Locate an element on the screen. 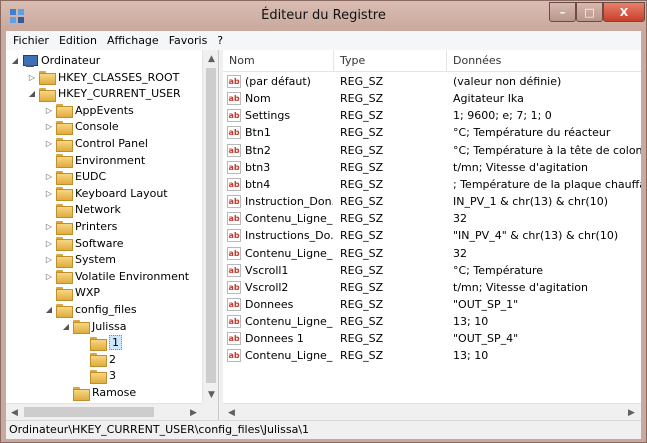 The width and height of the screenshot is (647, 443). tree-item: Network is located at coordinates (82, 209).